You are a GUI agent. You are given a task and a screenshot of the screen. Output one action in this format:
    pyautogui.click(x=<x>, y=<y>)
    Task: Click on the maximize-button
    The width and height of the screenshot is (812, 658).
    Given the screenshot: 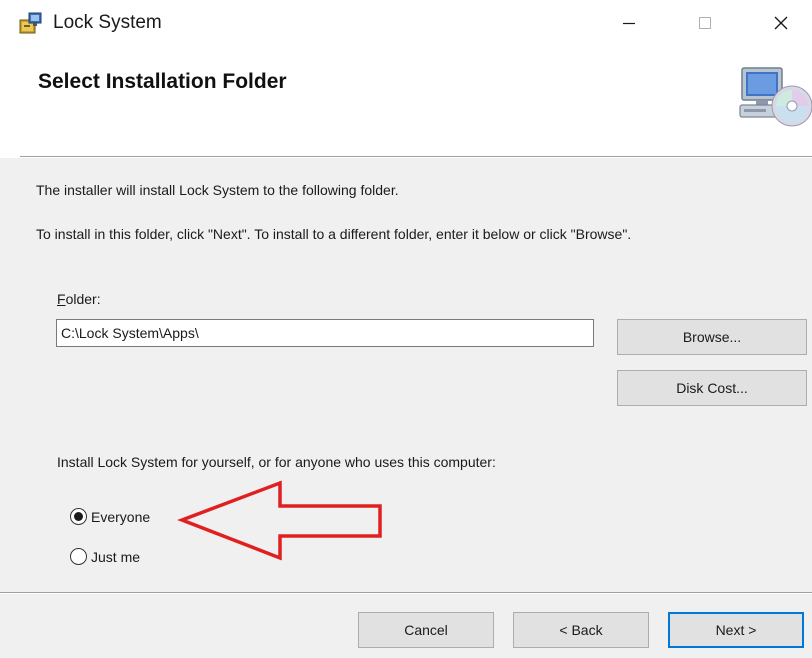 What is the action you would take?
    pyautogui.click(x=705, y=23)
    